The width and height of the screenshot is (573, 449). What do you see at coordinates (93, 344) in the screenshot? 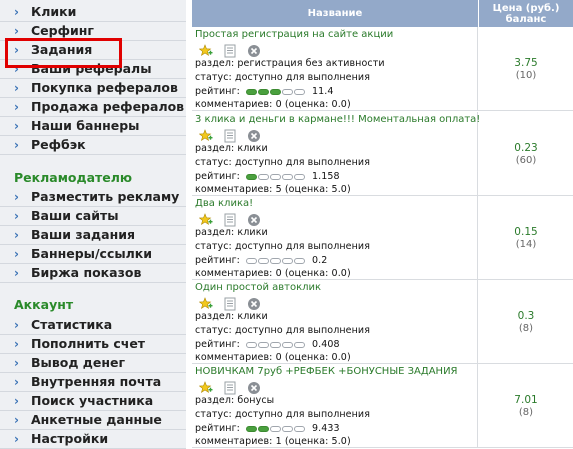
I see `sidebar-item-top-up: › Пополнить счет` at bounding box center [93, 344].